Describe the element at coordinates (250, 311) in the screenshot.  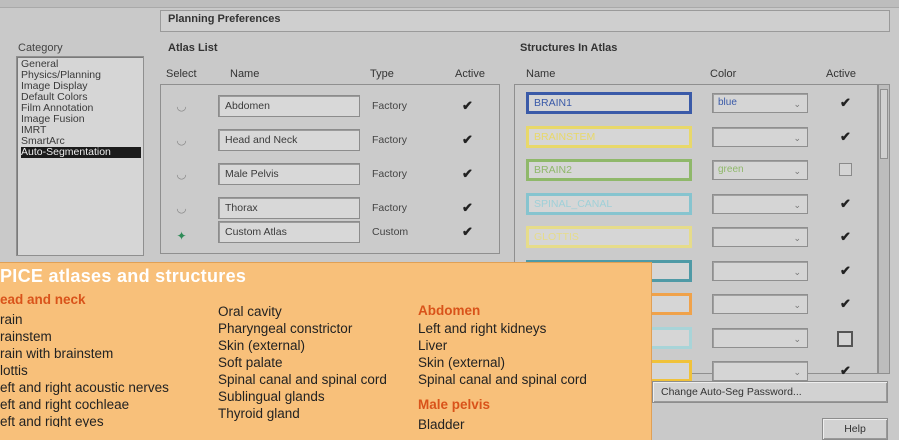
I see `caption-item: Oral cavity` at that location.